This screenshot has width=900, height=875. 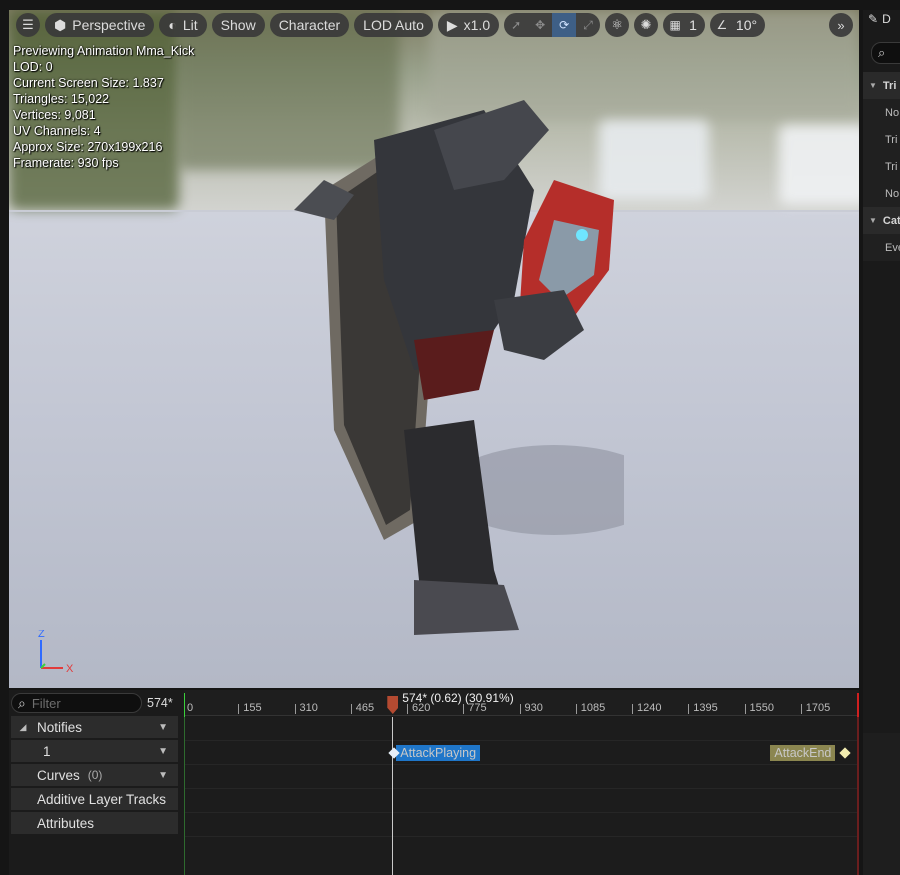 I want to click on details-tab-label: D, so click(x=886, y=19).